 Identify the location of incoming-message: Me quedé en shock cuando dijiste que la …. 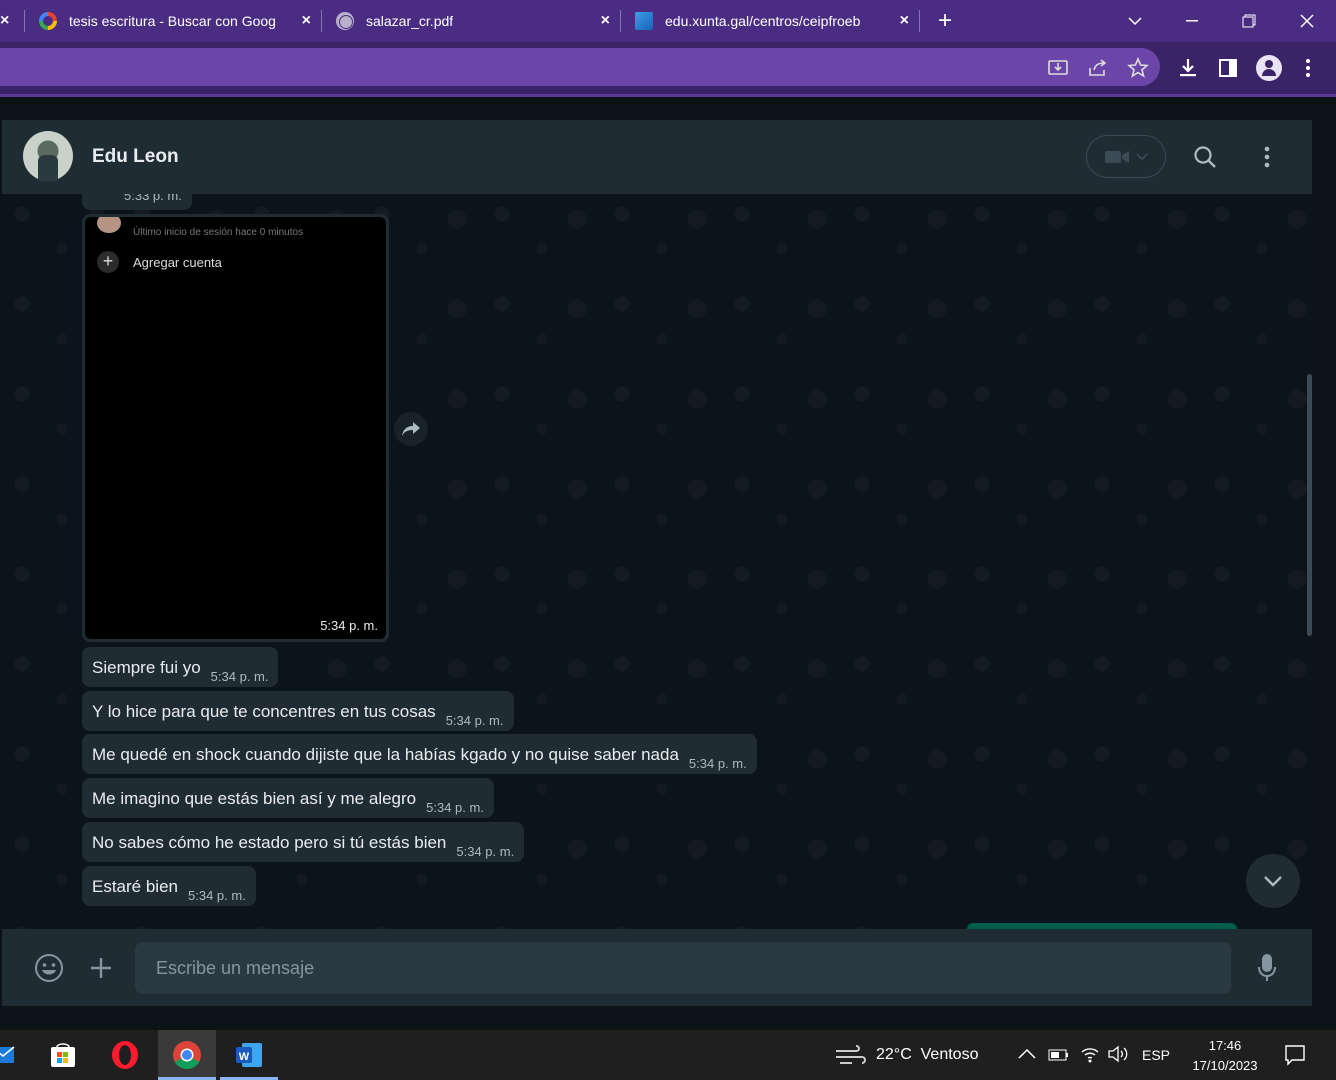
(419, 754).